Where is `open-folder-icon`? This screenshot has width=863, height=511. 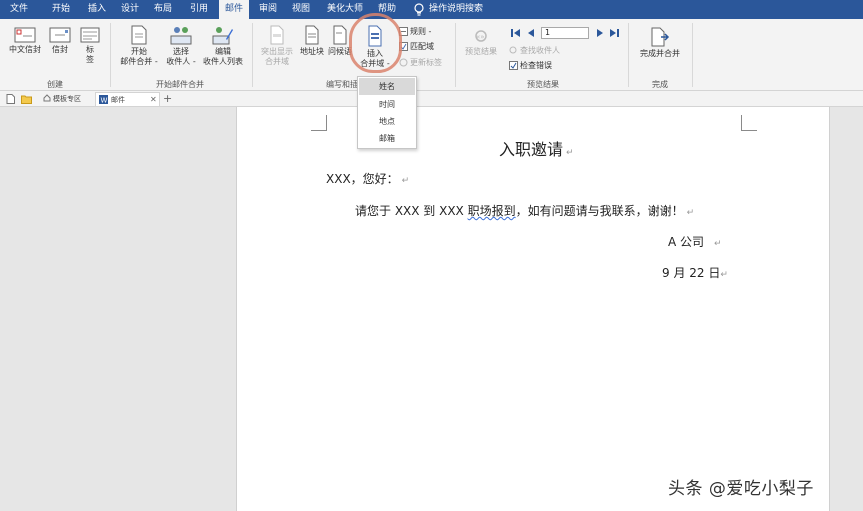
open-folder-icon is located at coordinates (26, 99).